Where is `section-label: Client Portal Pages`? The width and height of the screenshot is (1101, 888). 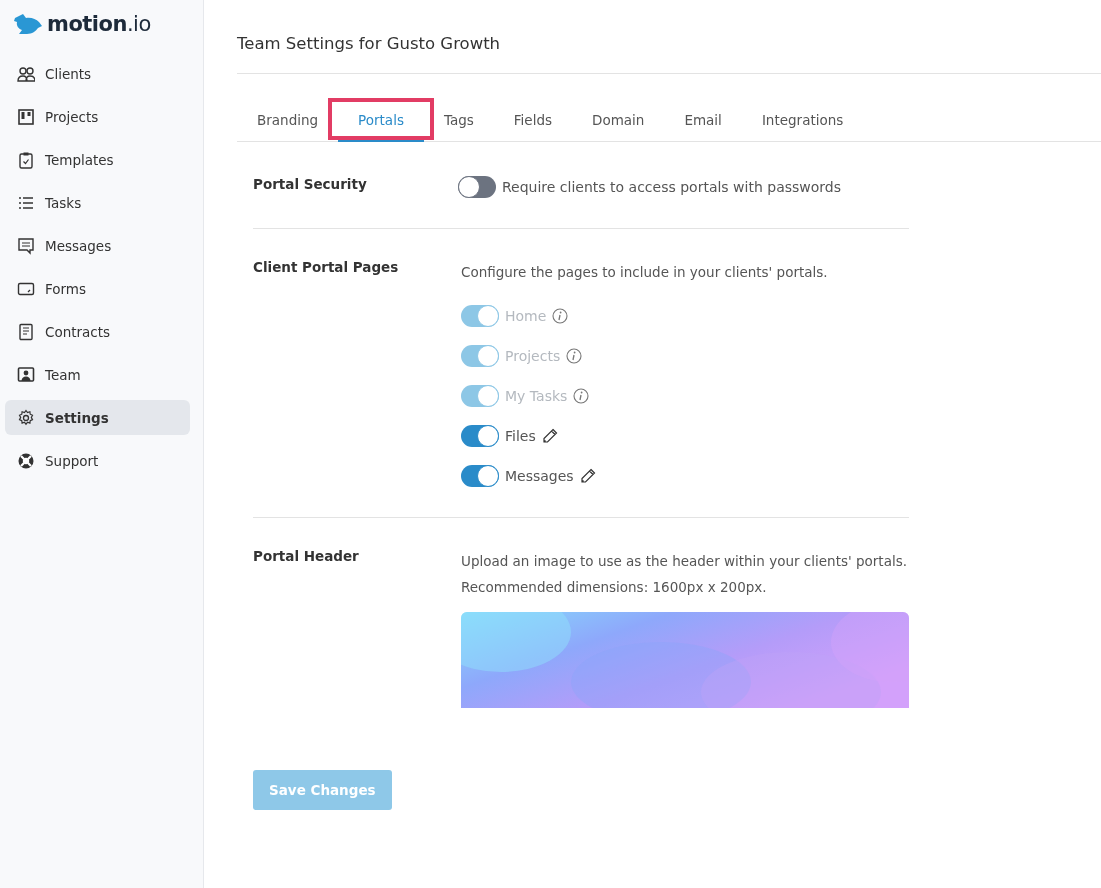 section-label: Client Portal Pages is located at coordinates (326, 268).